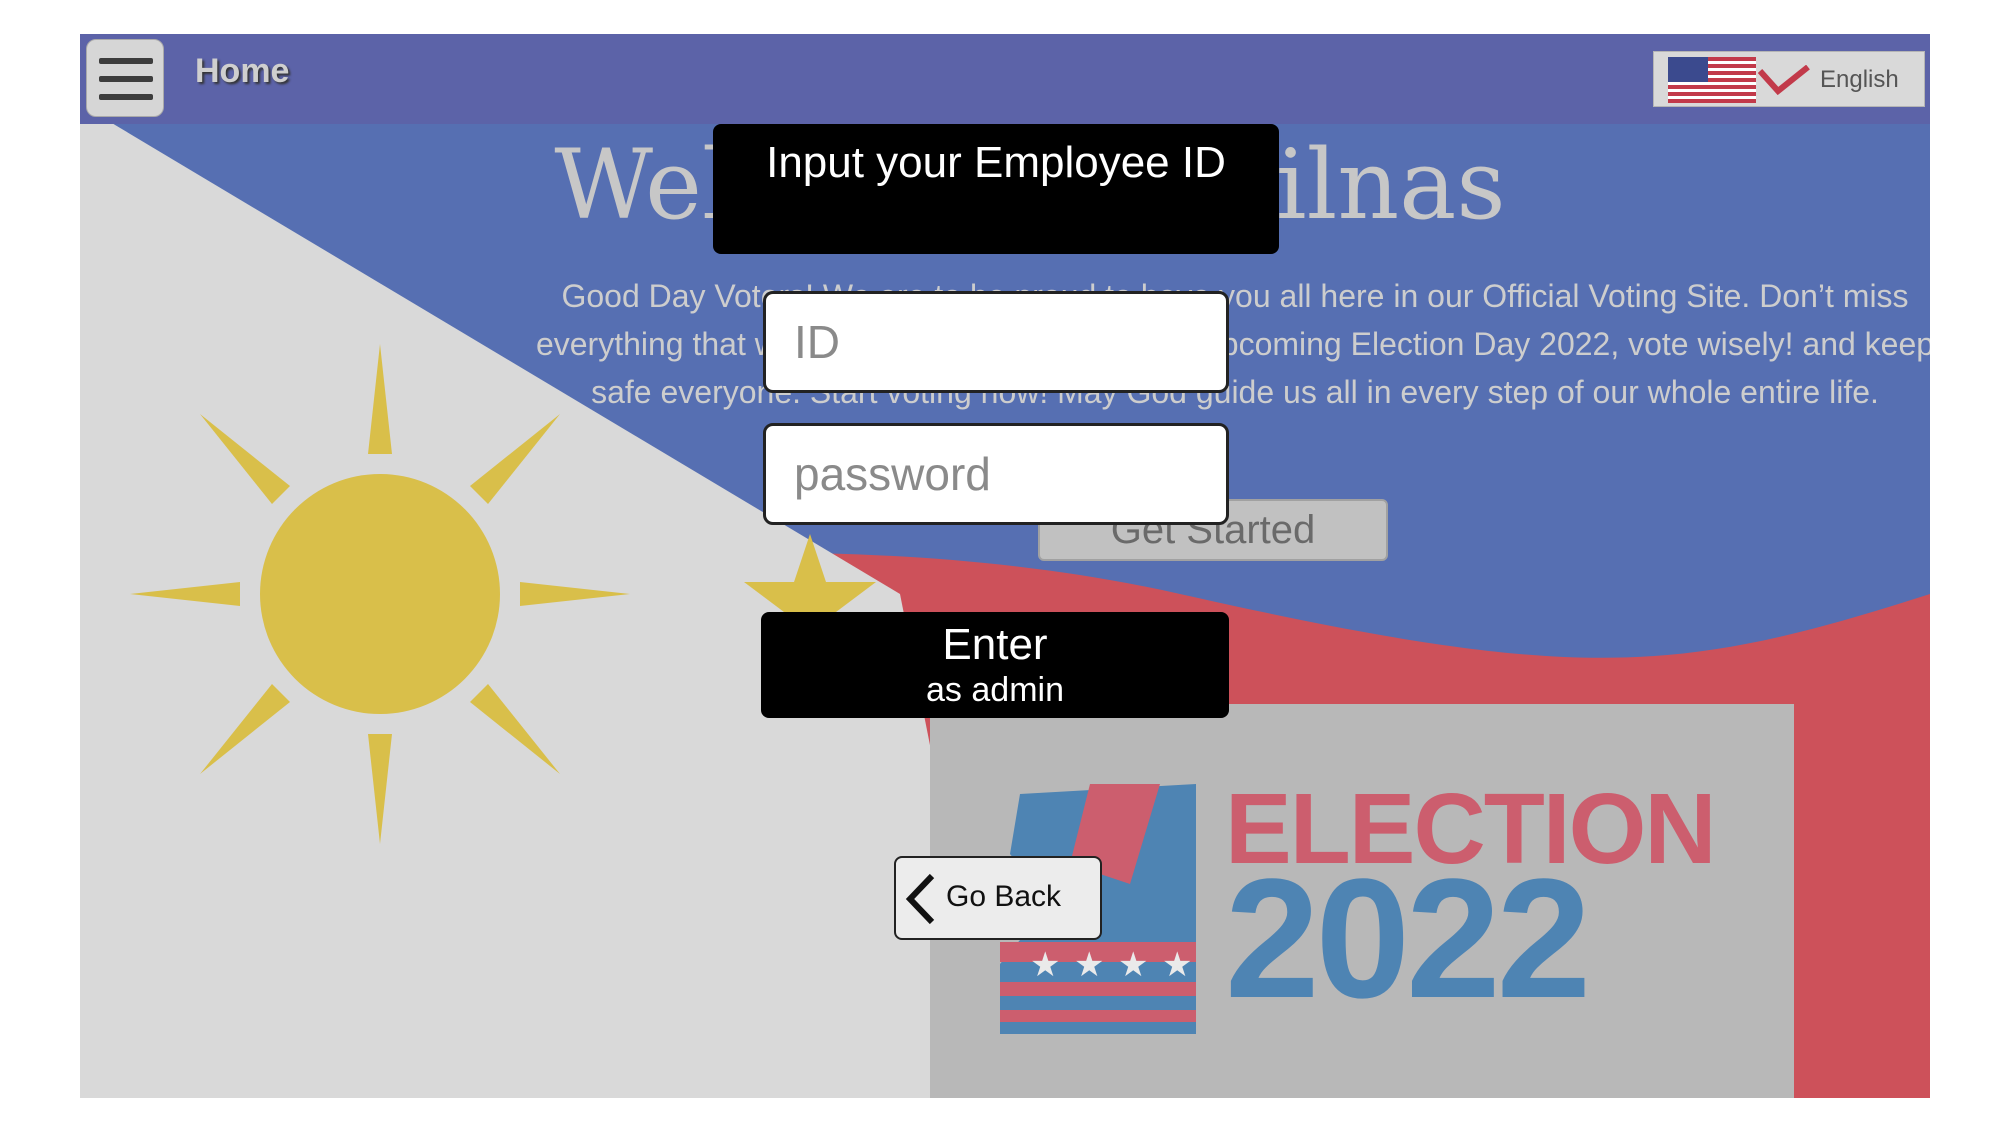 This screenshot has height=1125, width=2000. I want to click on go-back-button: Go Back, so click(998, 898).